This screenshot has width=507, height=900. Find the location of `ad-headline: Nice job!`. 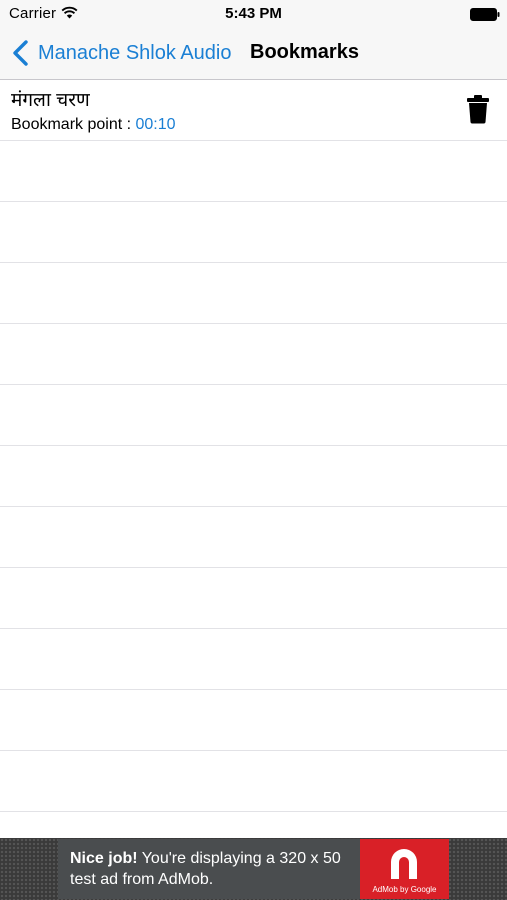

ad-headline: Nice job! is located at coordinates (104, 858).